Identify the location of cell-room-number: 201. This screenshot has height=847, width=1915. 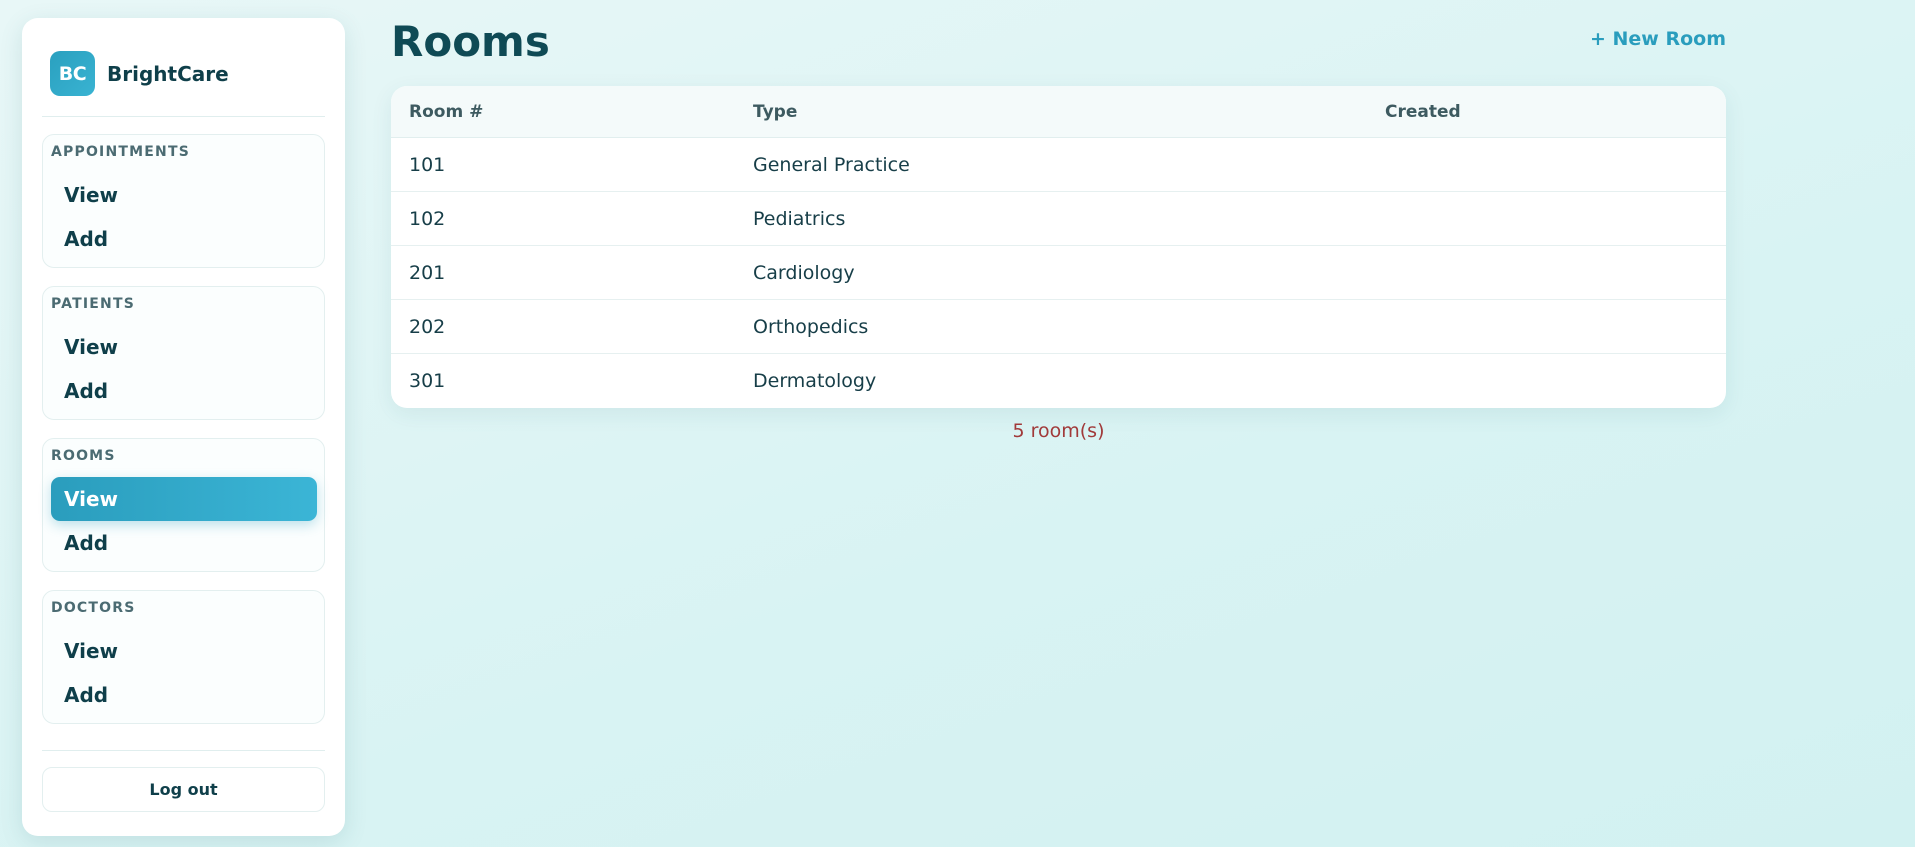
(427, 273).